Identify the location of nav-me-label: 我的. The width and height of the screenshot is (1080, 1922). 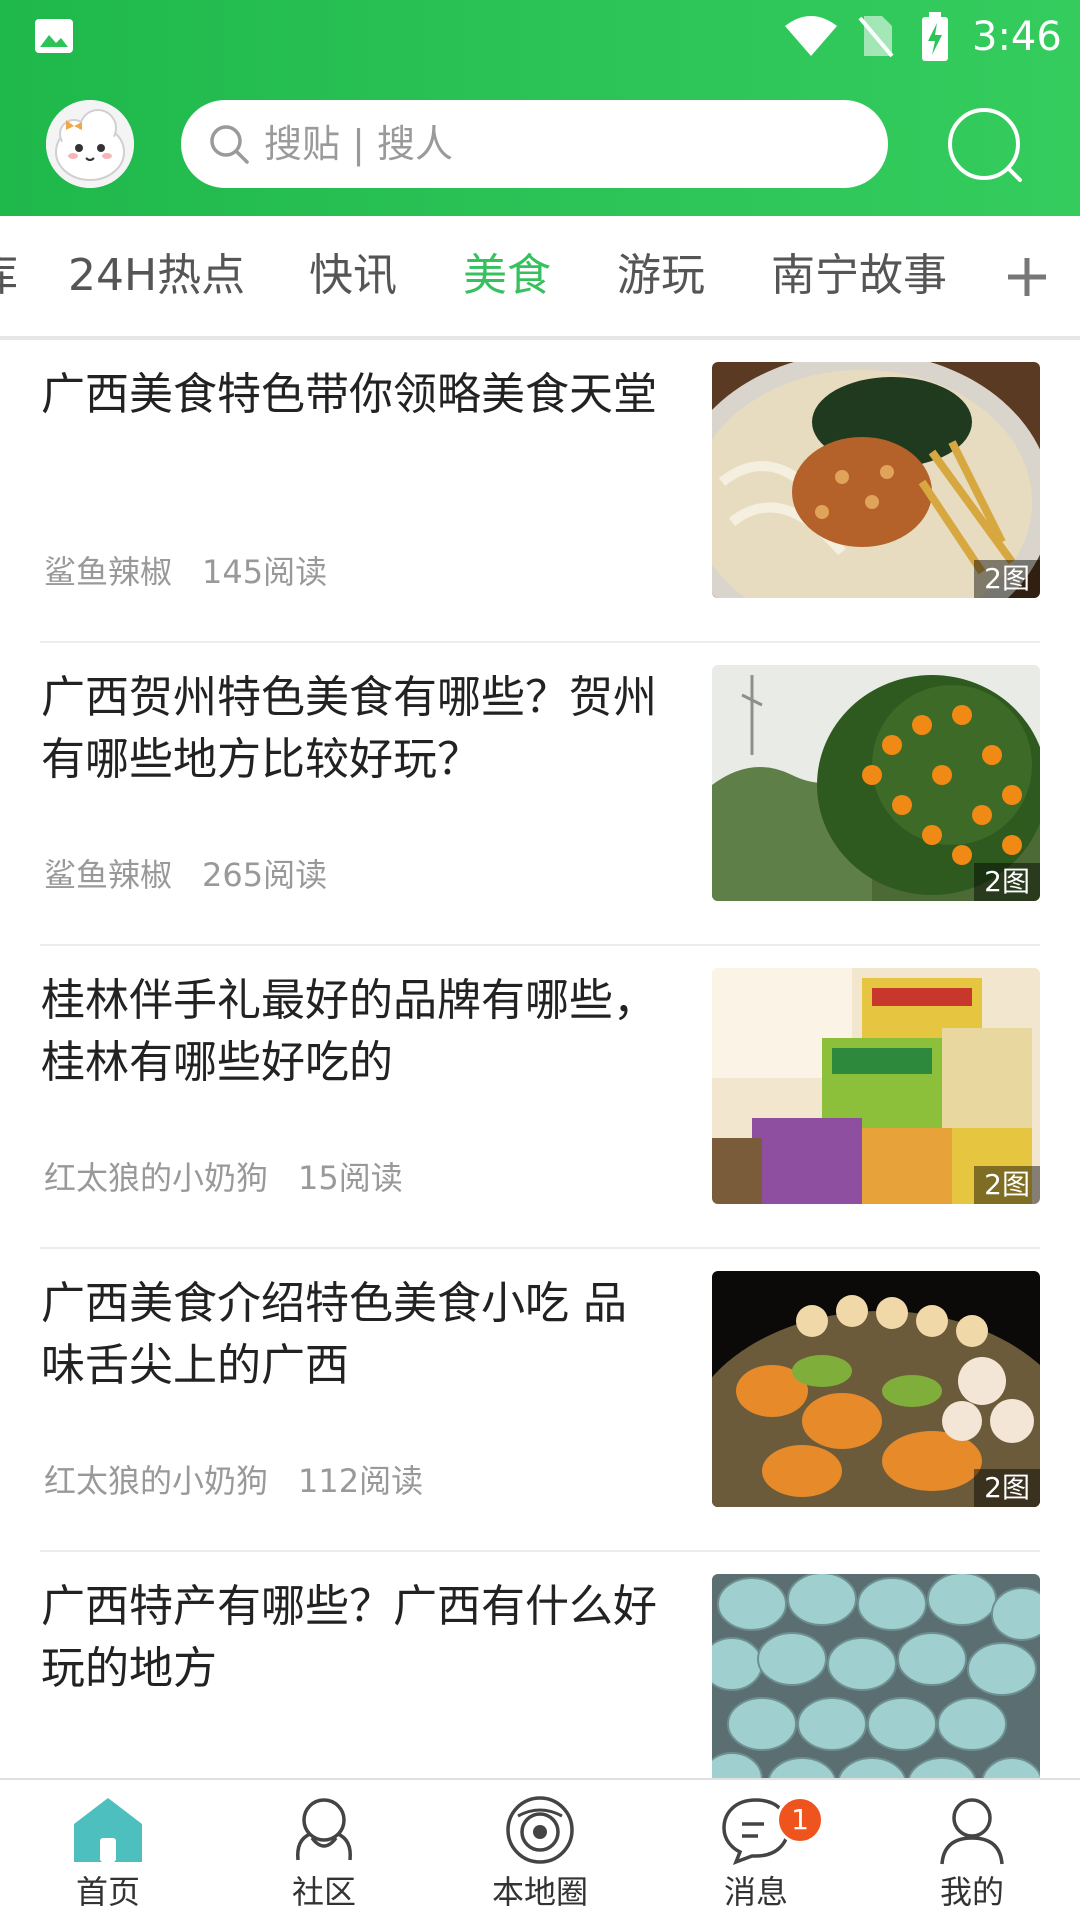
(971, 1892).